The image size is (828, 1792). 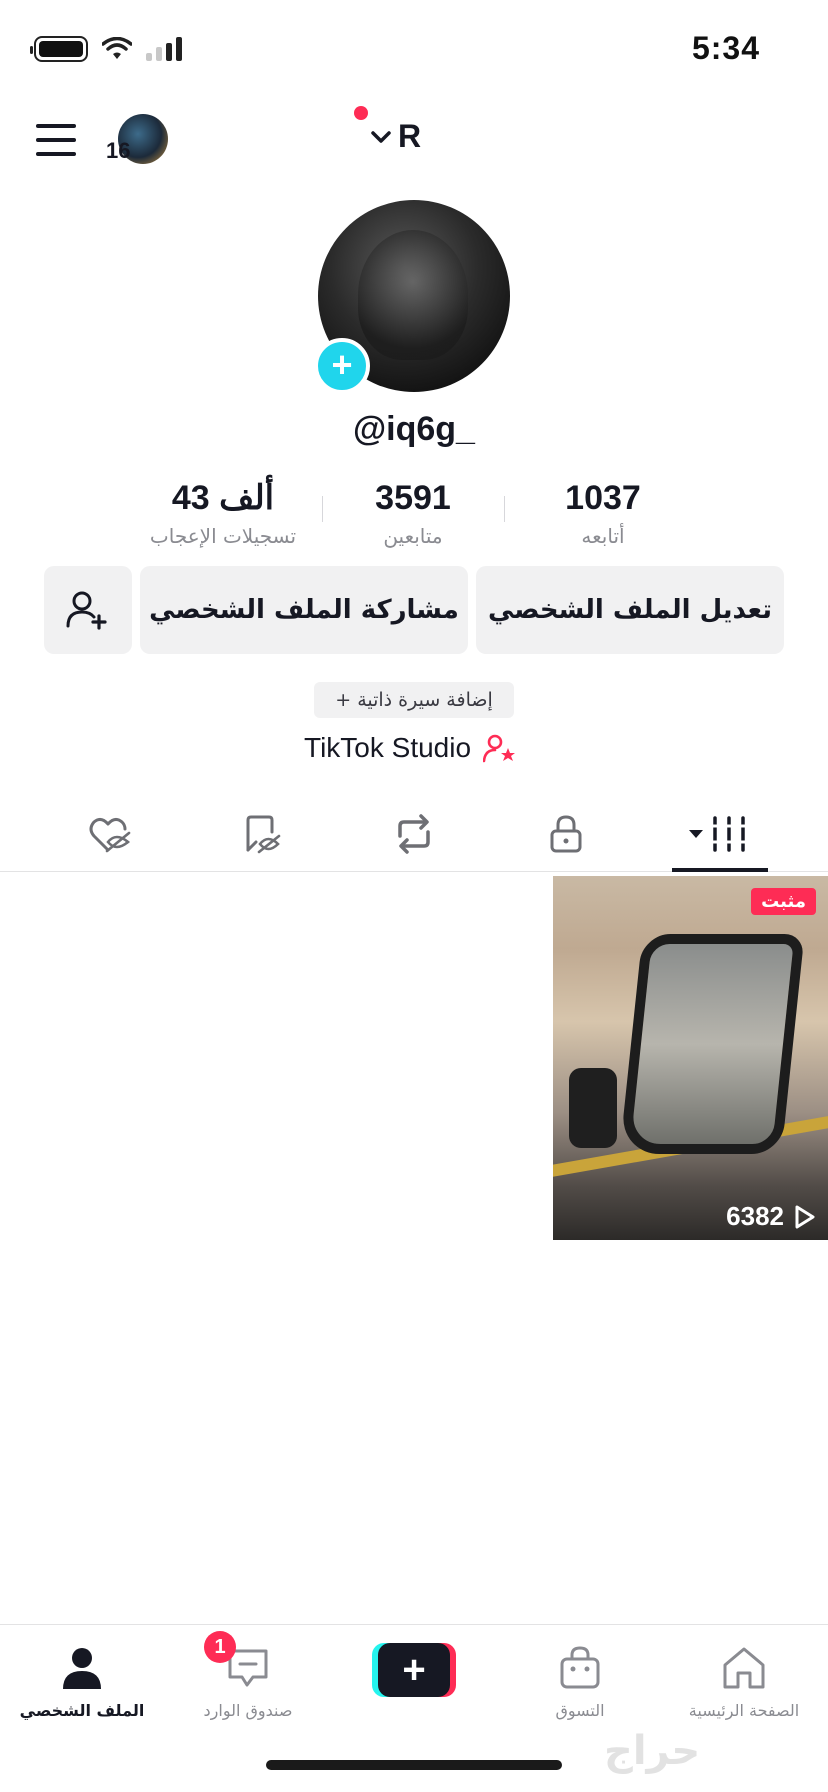 I want to click on studio-label: TikTok Studio, so click(x=388, y=747).